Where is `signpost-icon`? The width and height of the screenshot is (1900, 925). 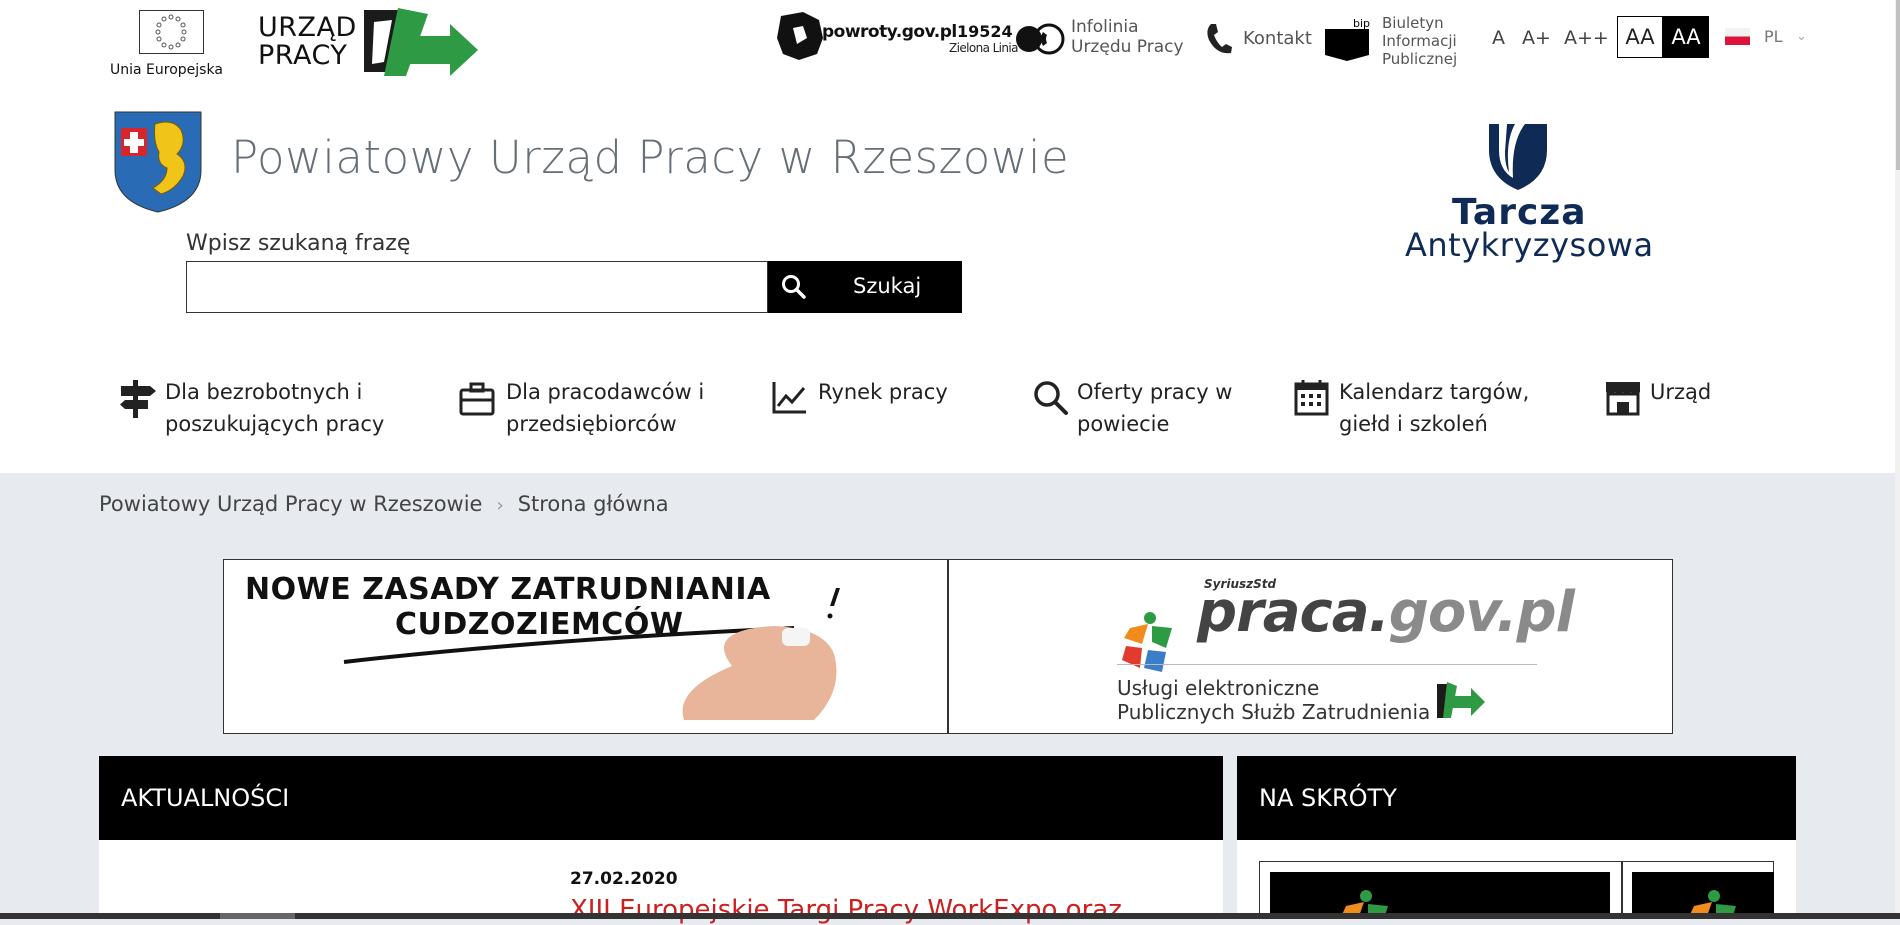
signpost-icon is located at coordinates (138, 399).